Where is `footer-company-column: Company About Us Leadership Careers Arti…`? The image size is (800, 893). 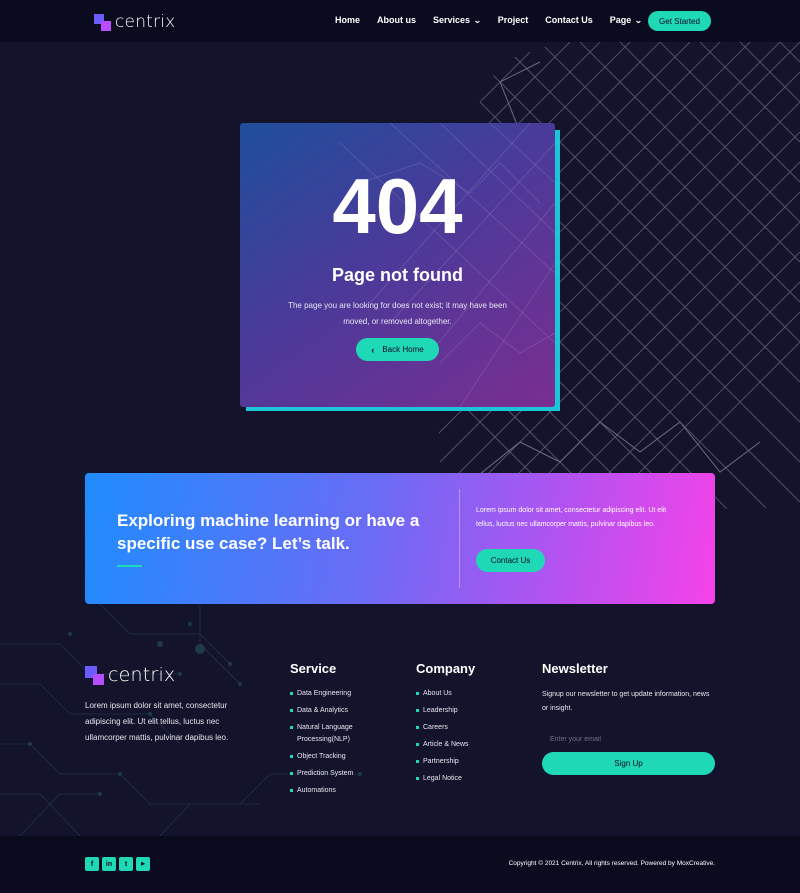
footer-company-column: Company About Us Leadership Careers Arti… is located at coordinates (445, 725).